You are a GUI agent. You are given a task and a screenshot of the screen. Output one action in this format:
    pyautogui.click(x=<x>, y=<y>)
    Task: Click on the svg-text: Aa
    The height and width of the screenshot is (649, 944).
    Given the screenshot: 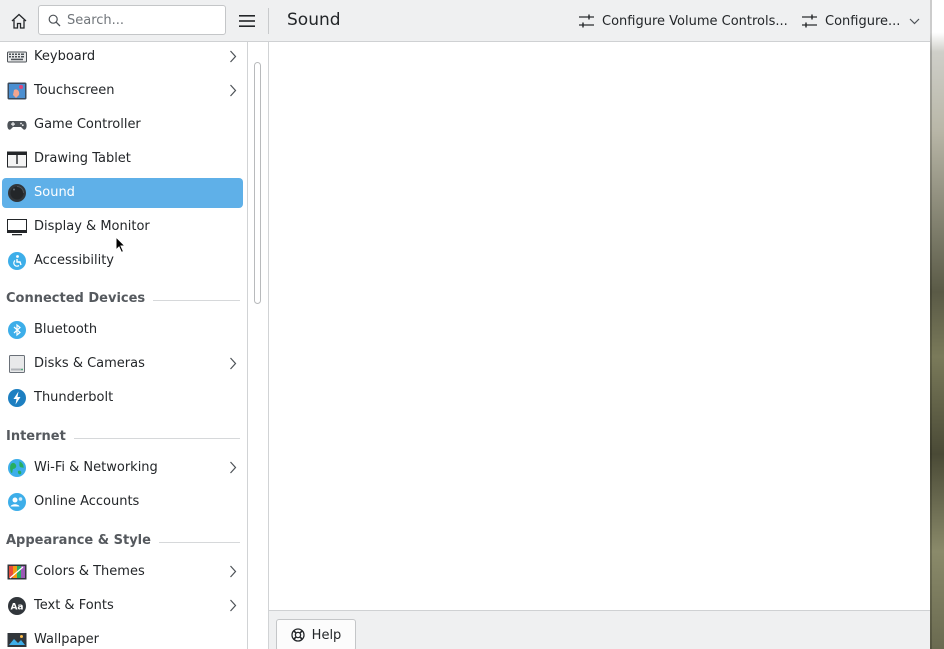 What is the action you would take?
    pyautogui.click(x=16, y=608)
    